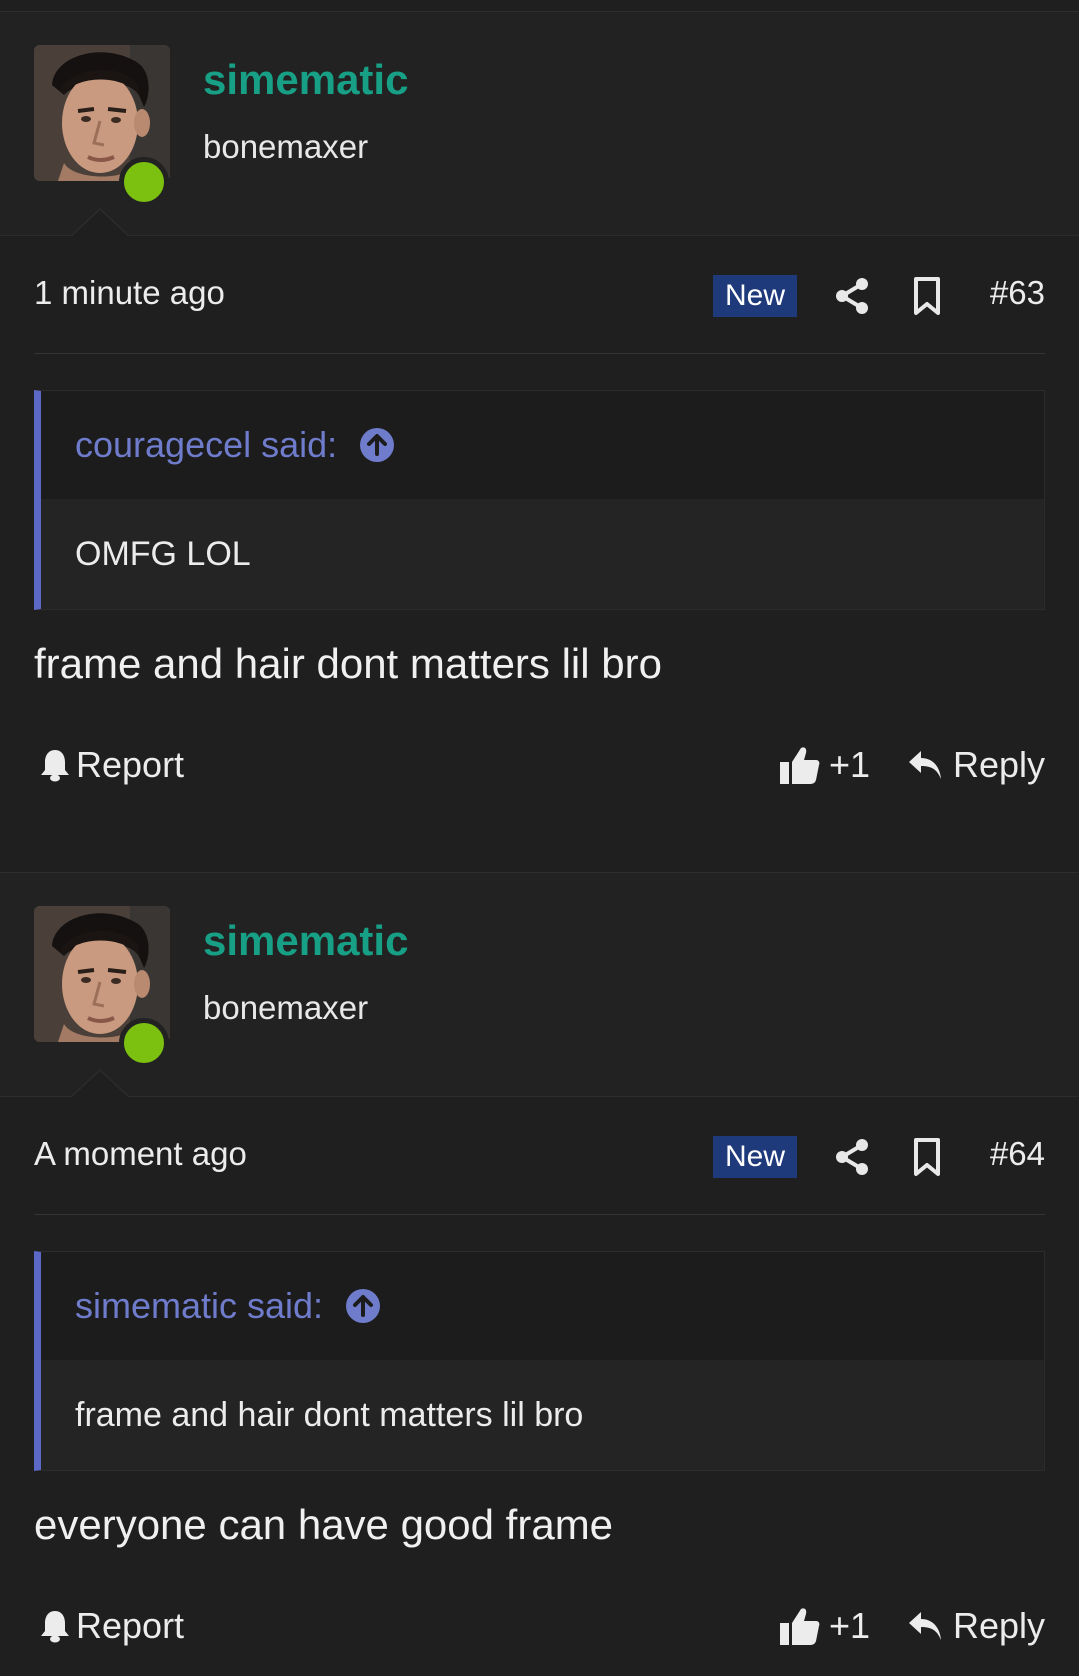 This screenshot has height=1676, width=1079. Describe the element at coordinates (206, 445) in the screenshot. I see `quote-author: couragecel said:` at that location.